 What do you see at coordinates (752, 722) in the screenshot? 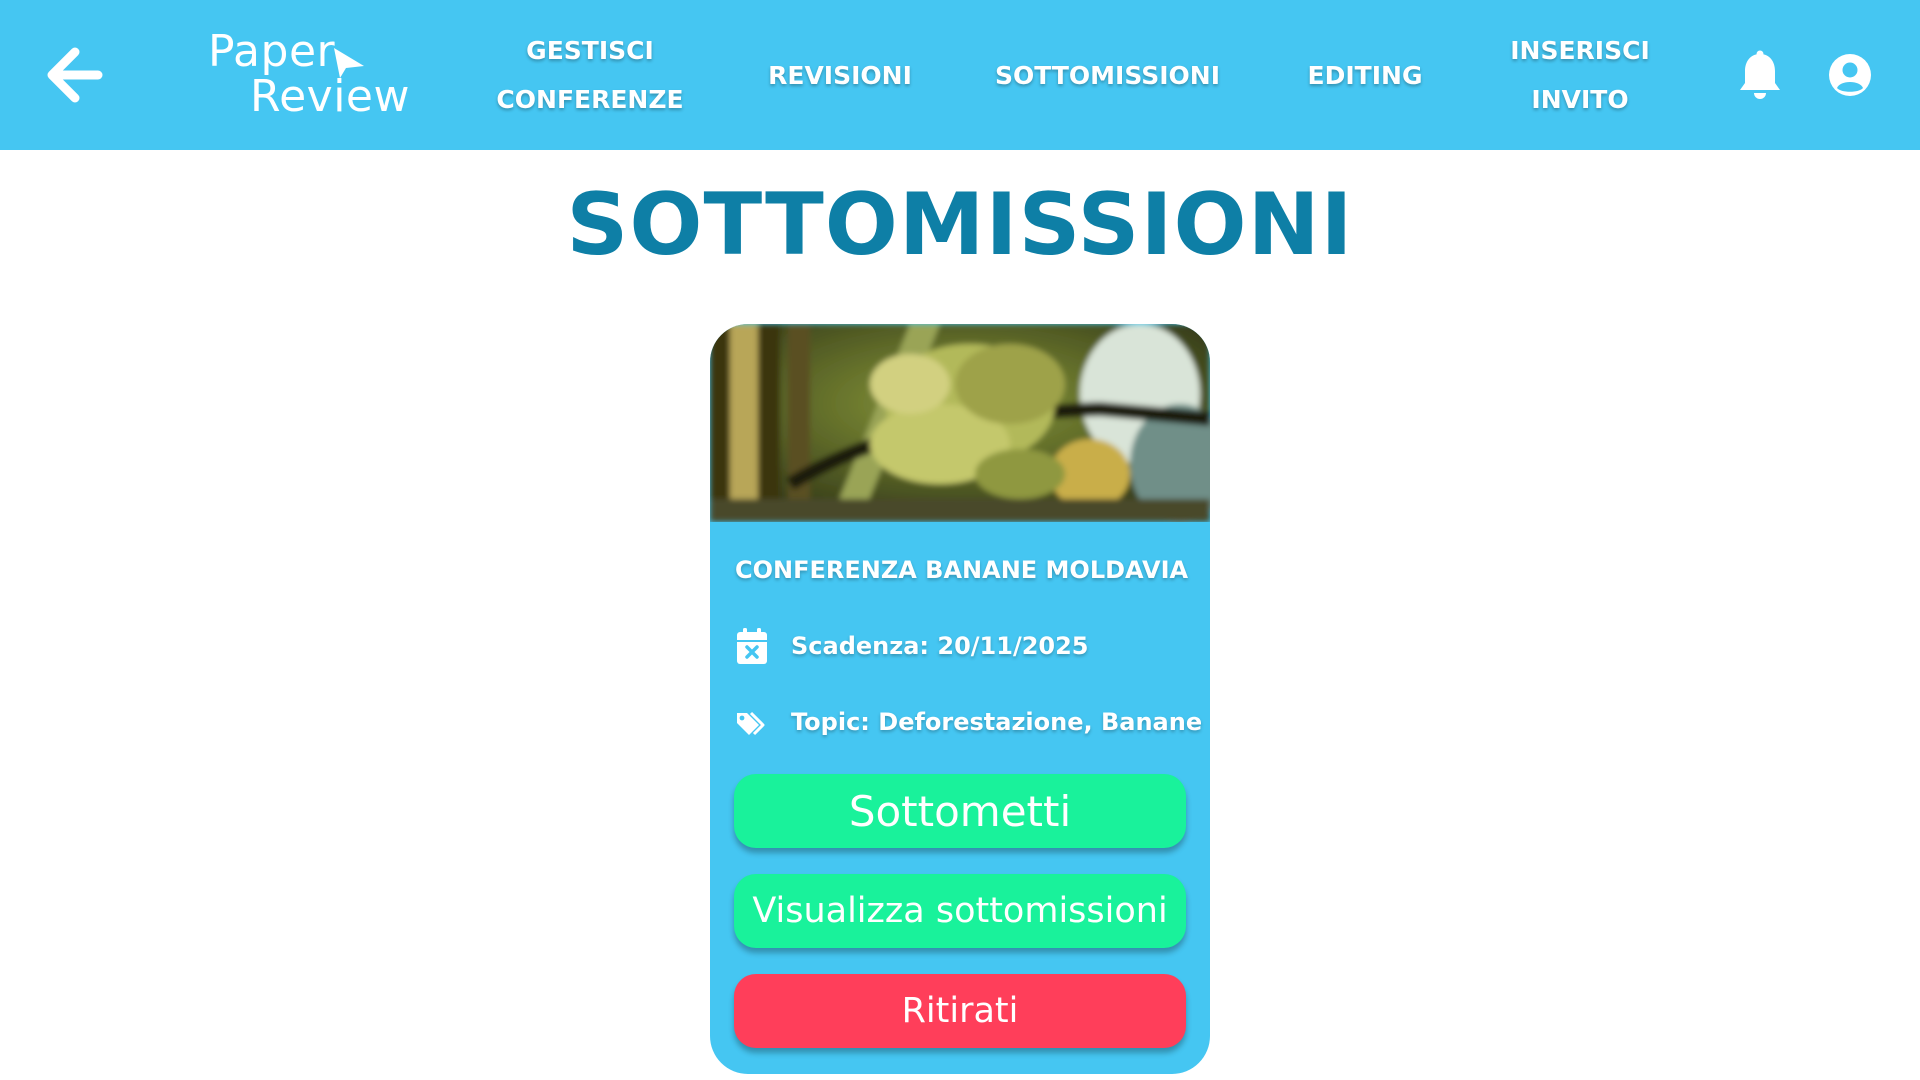
I see `tags-icon` at bounding box center [752, 722].